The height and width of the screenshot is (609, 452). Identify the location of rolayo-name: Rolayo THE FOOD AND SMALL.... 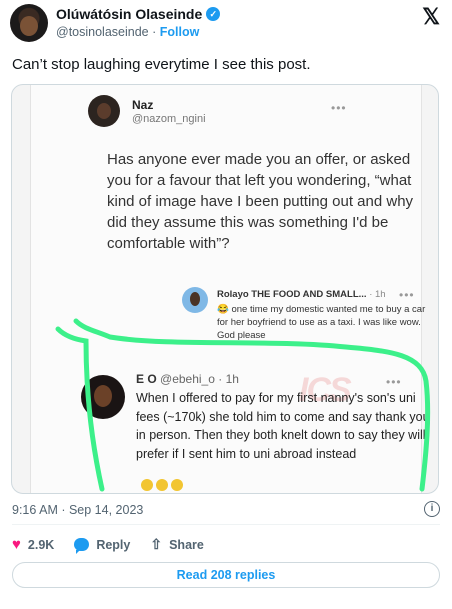
(292, 294).